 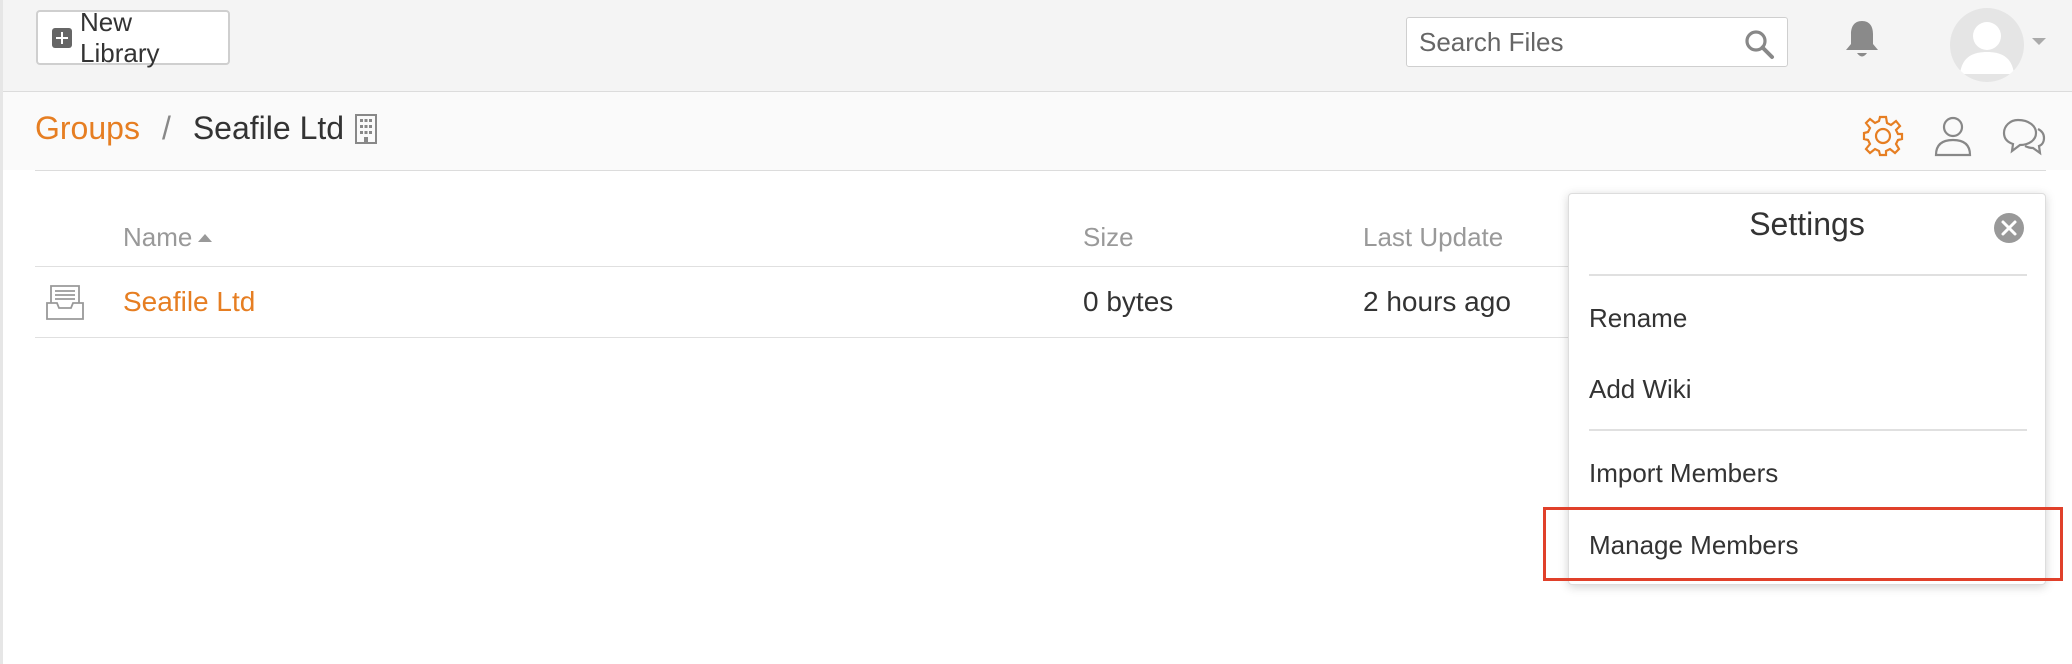 I want to click on group-header: Groups / Seafile Ltd, so click(x=1040, y=131).